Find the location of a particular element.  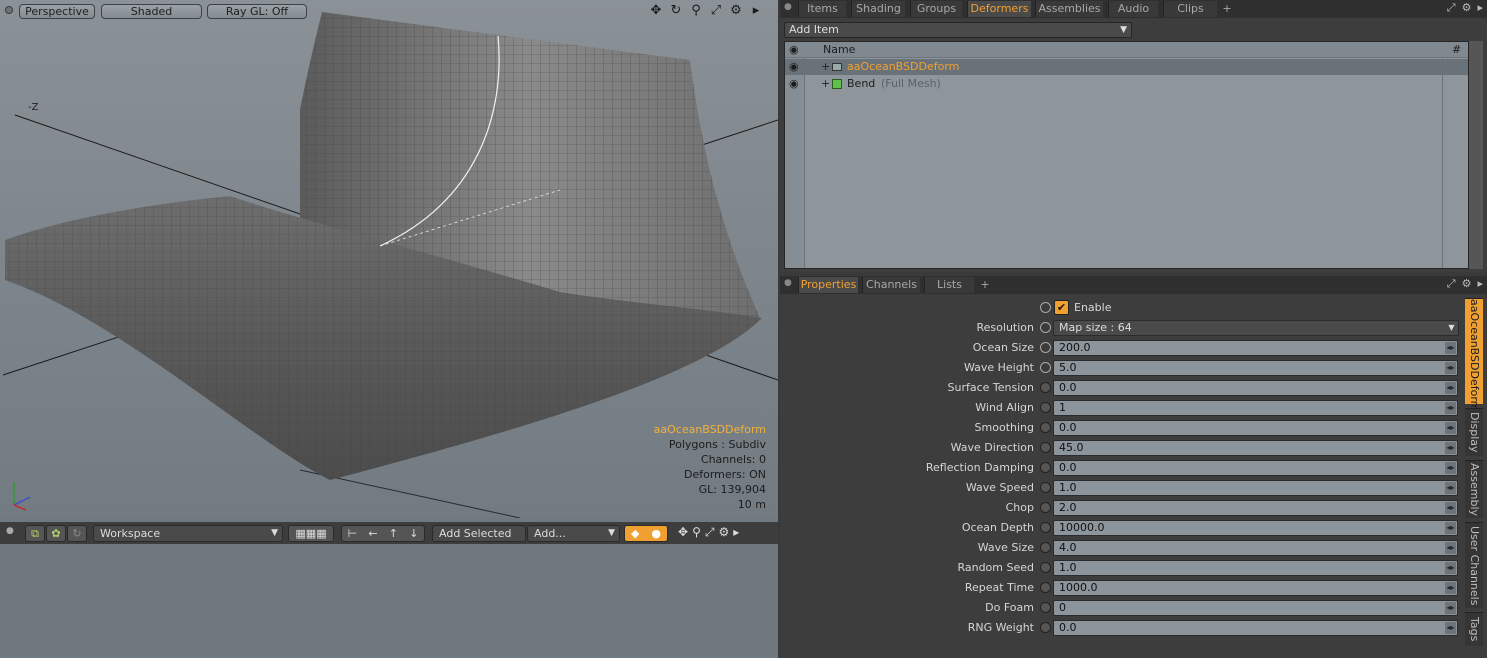

viewport-menu-dot is located at coordinates (9, 10).